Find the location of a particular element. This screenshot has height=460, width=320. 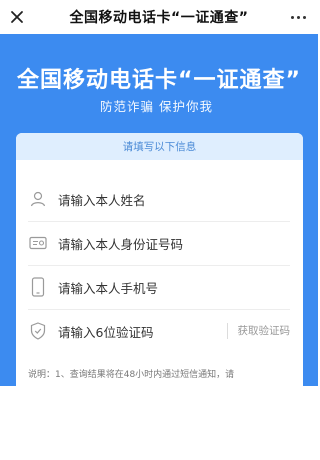

phone-field: 请输入本人手机号 is located at coordinates (159, 287).